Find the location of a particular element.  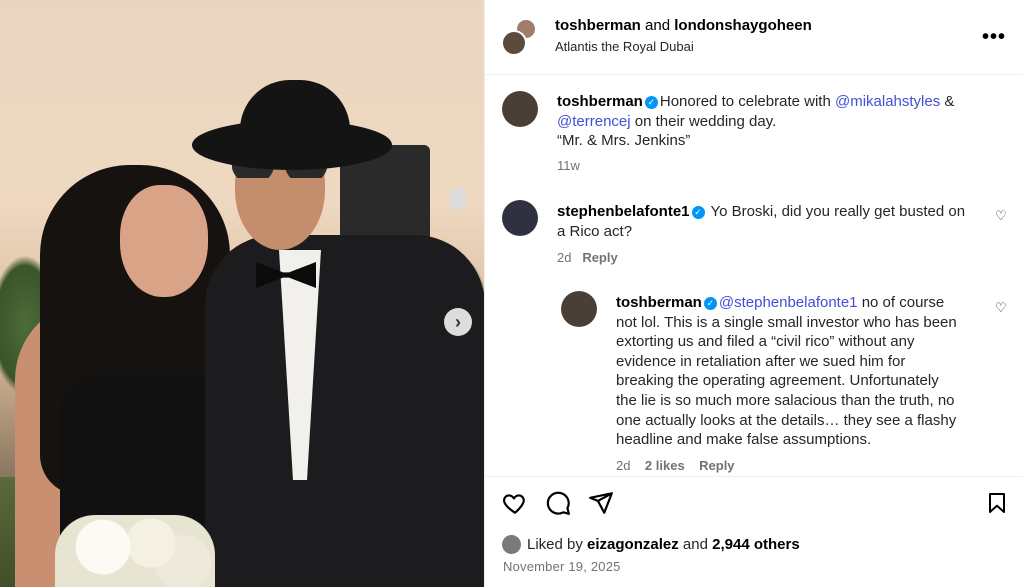

comment-body: a Rico act? is located at coordinates (595, 231).